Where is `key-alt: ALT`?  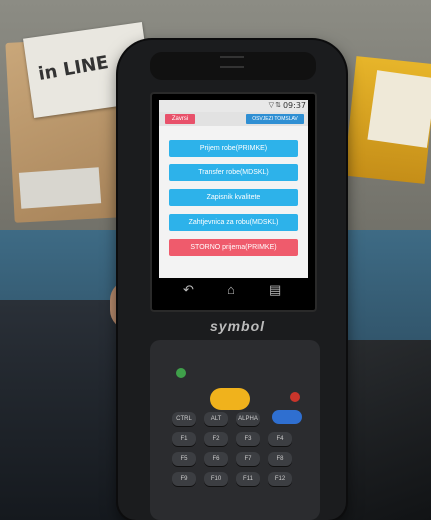
key-alt: ALT is located at coordinates (216, 419).